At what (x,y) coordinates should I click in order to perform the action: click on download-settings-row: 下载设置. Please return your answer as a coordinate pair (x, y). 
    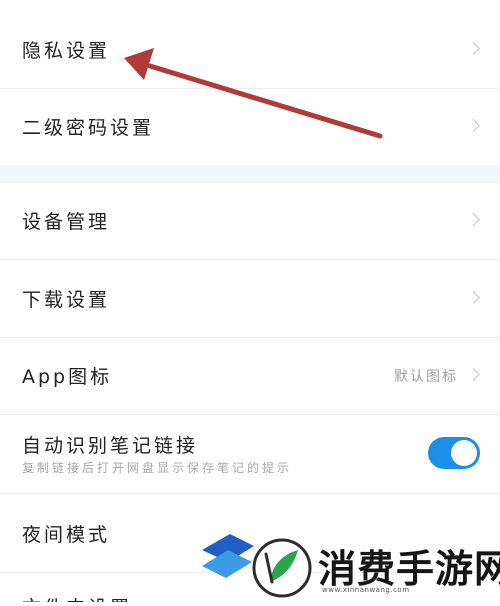
    Looking at the image, I should click on (250, 298).